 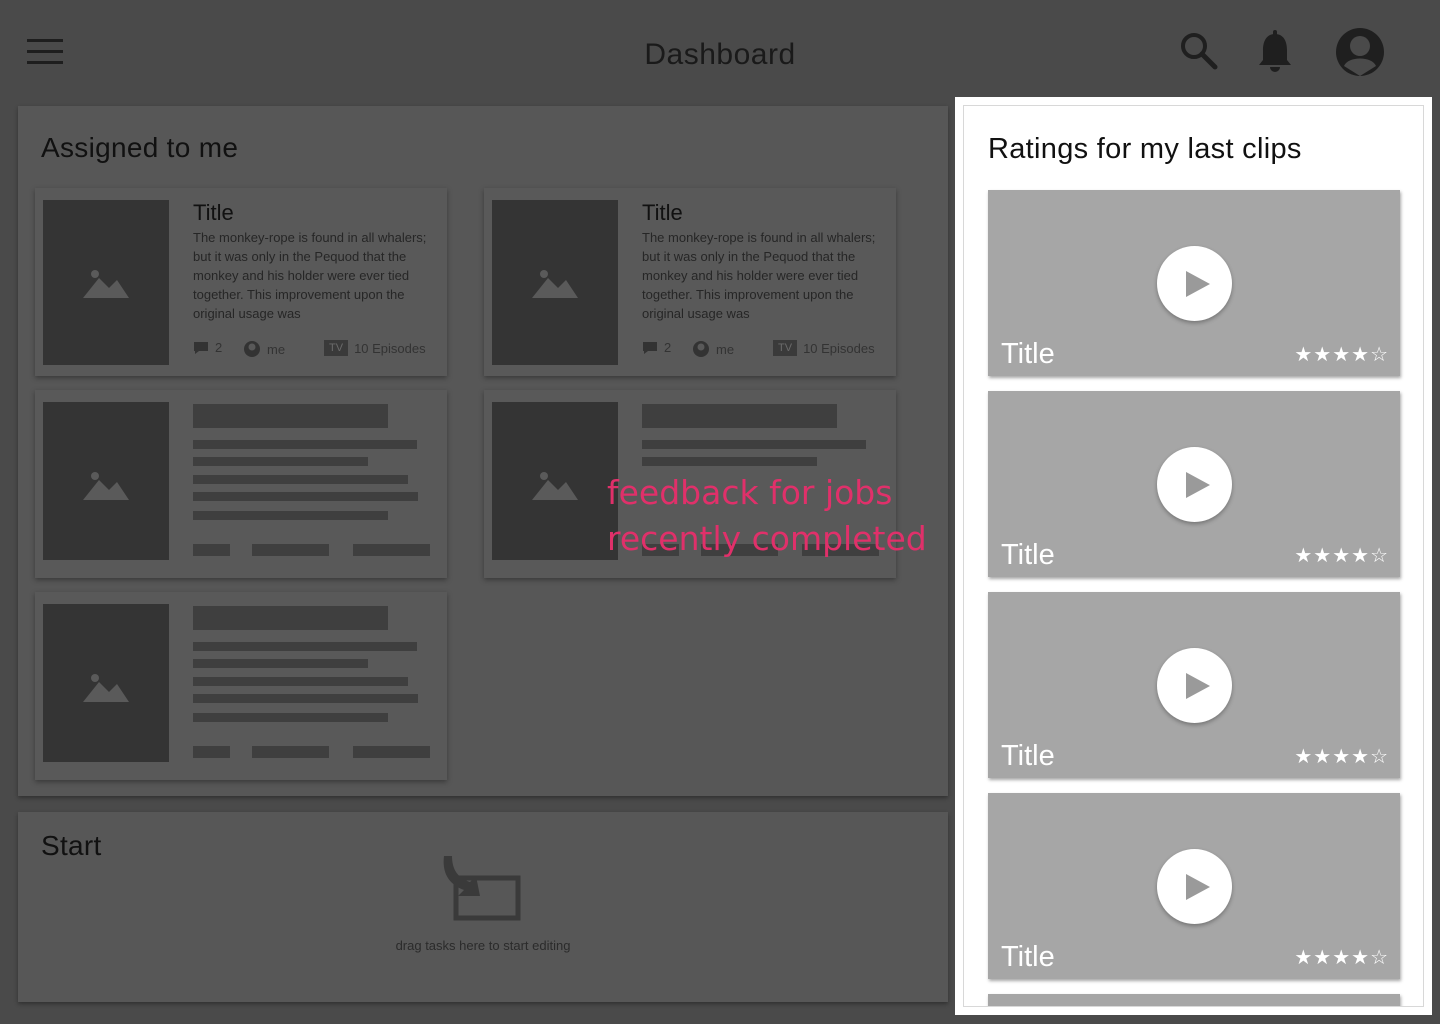 I want to click on drop-zone: drag tasks here to start editing, so click(x=483, y=902).